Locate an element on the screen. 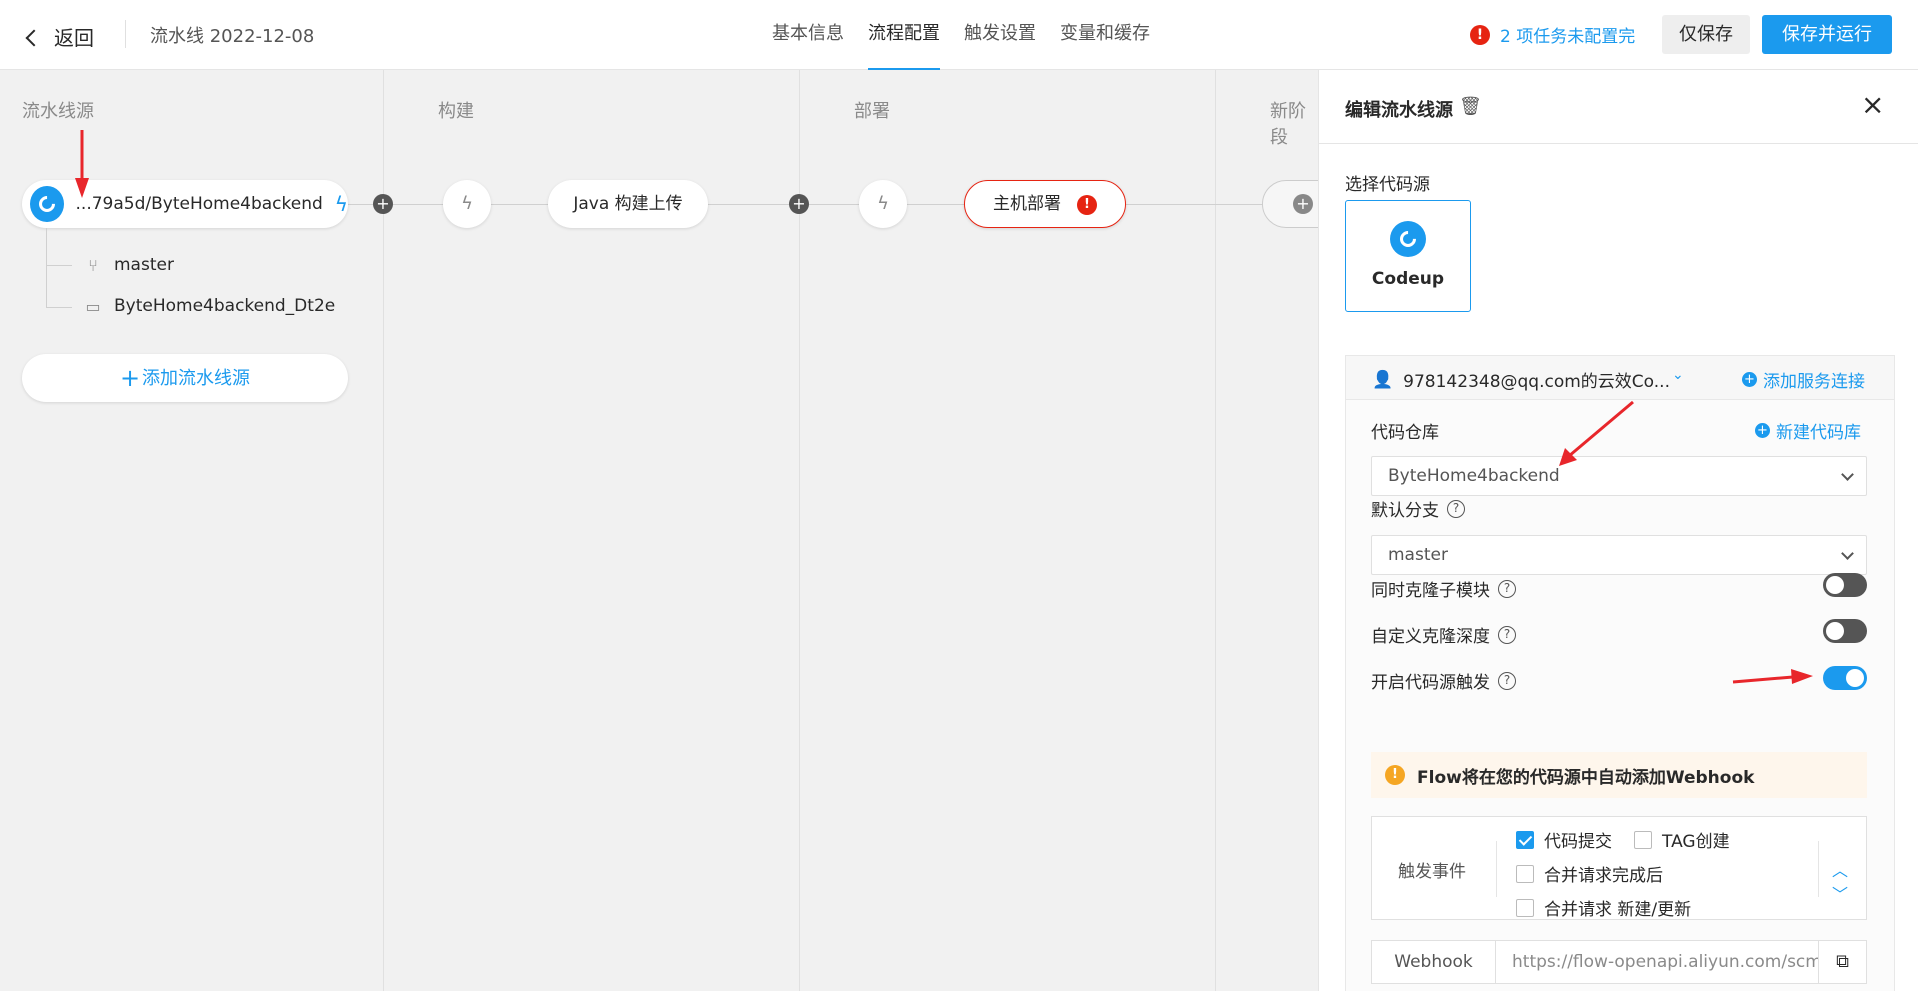  event-merge-create-update: 合并请求 新建/更新 is located at coordinates (1603, 907).